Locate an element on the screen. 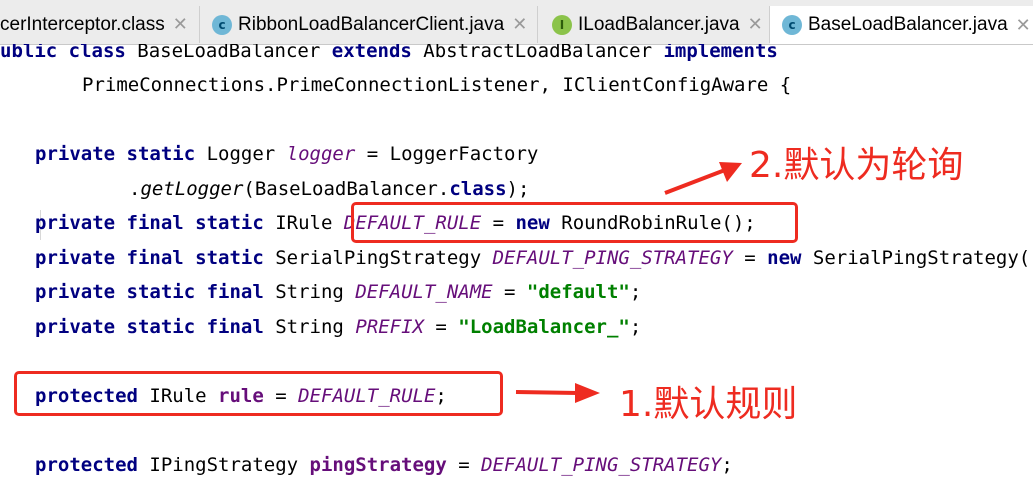 This screenshot has height=491, width=1033. tab-label: cerInterceptor.class is located at coordinates (82, 24).